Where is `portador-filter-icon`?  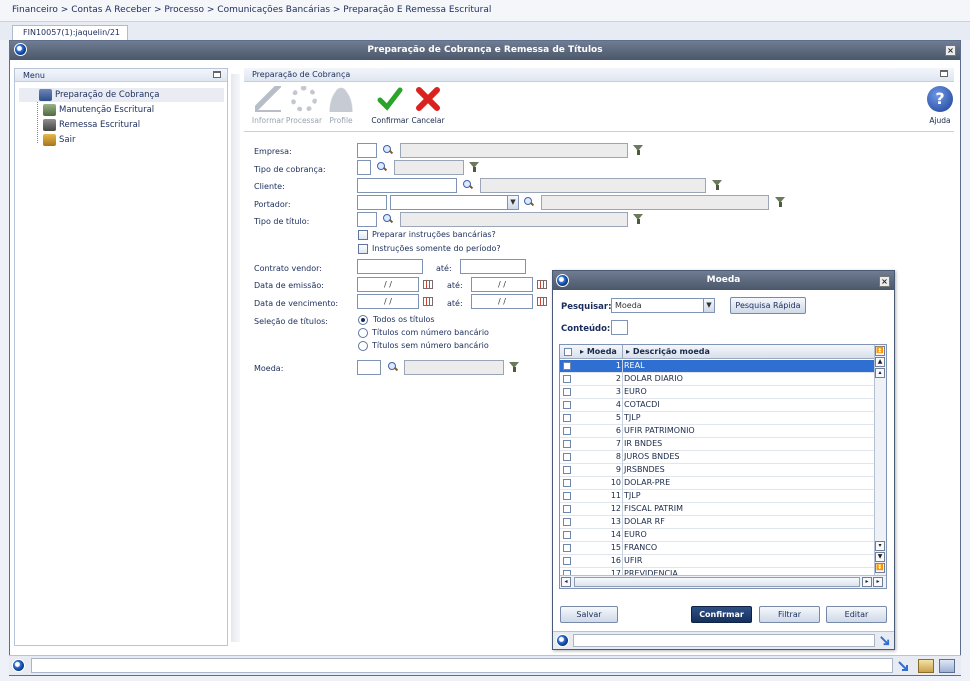 portador-filter-icon is located at coordinates (780, 202).